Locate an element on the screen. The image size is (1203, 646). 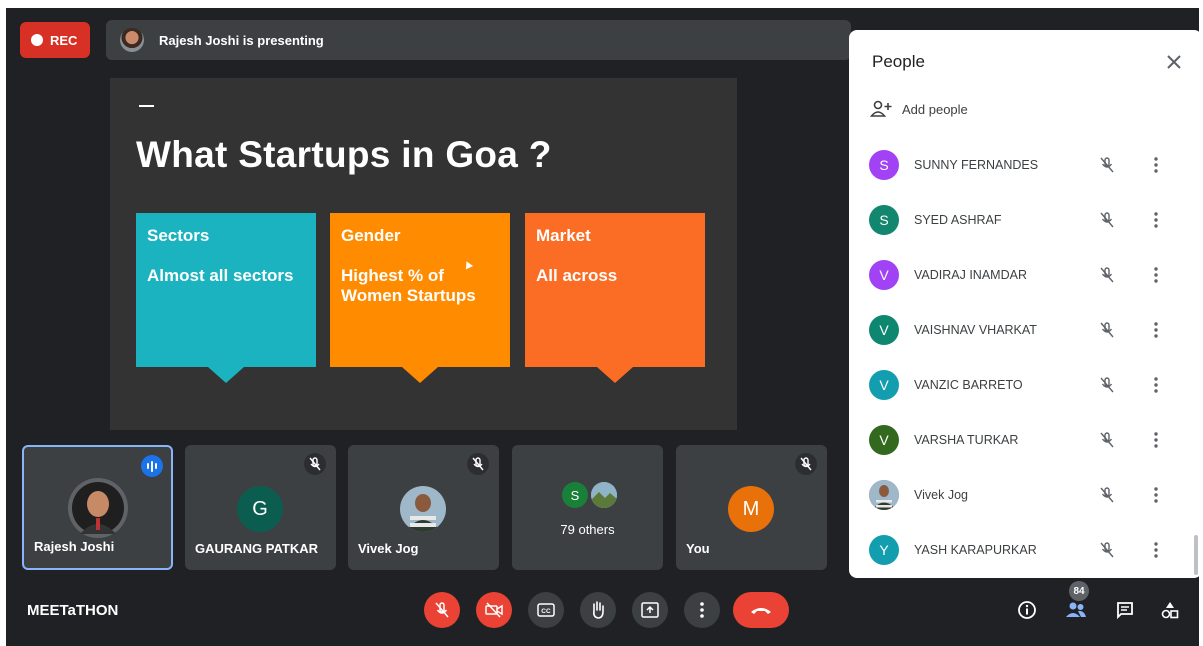
participant-row: V VADIRAJ INAMDAR is located at coordinates (1021, 274).